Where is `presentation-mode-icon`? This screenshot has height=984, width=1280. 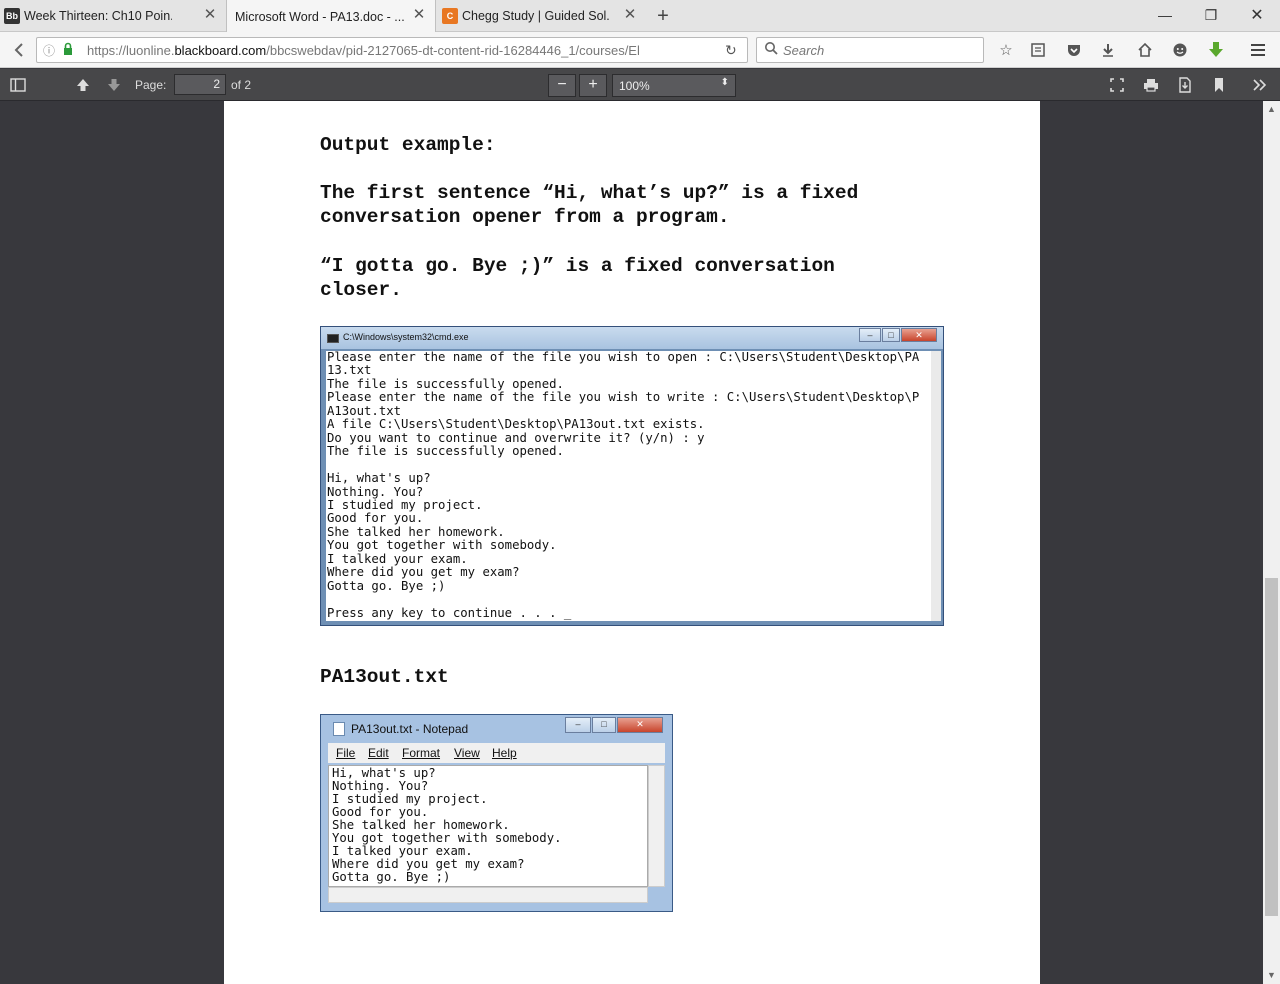
presentation-mode-icon is located at coordinates (1117, 85).